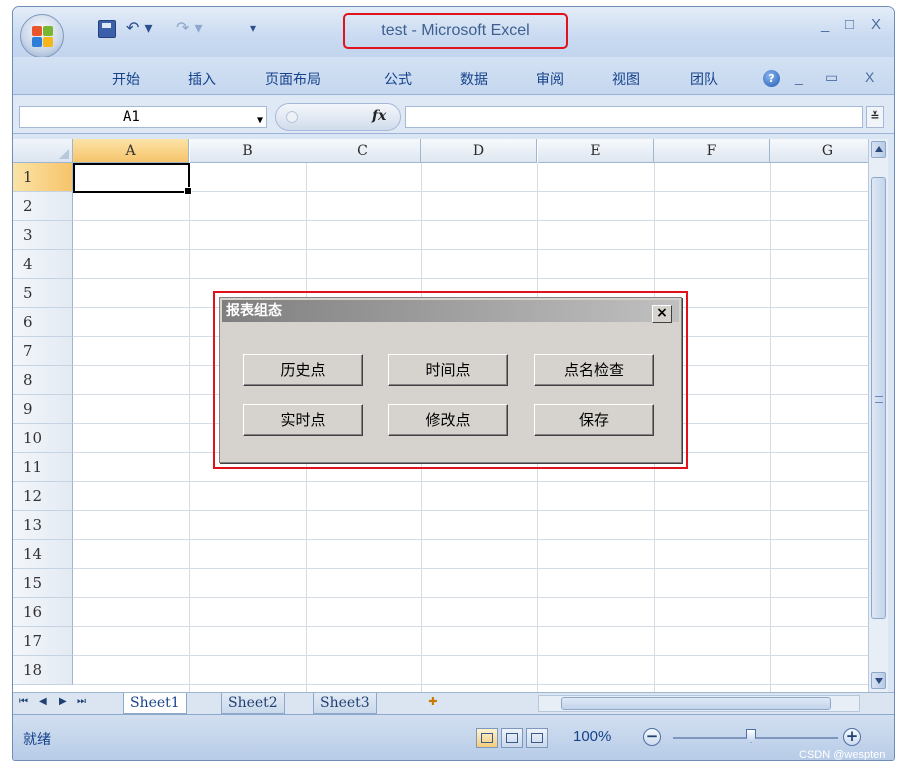  I want to click on formula-input, so click(634, 117).